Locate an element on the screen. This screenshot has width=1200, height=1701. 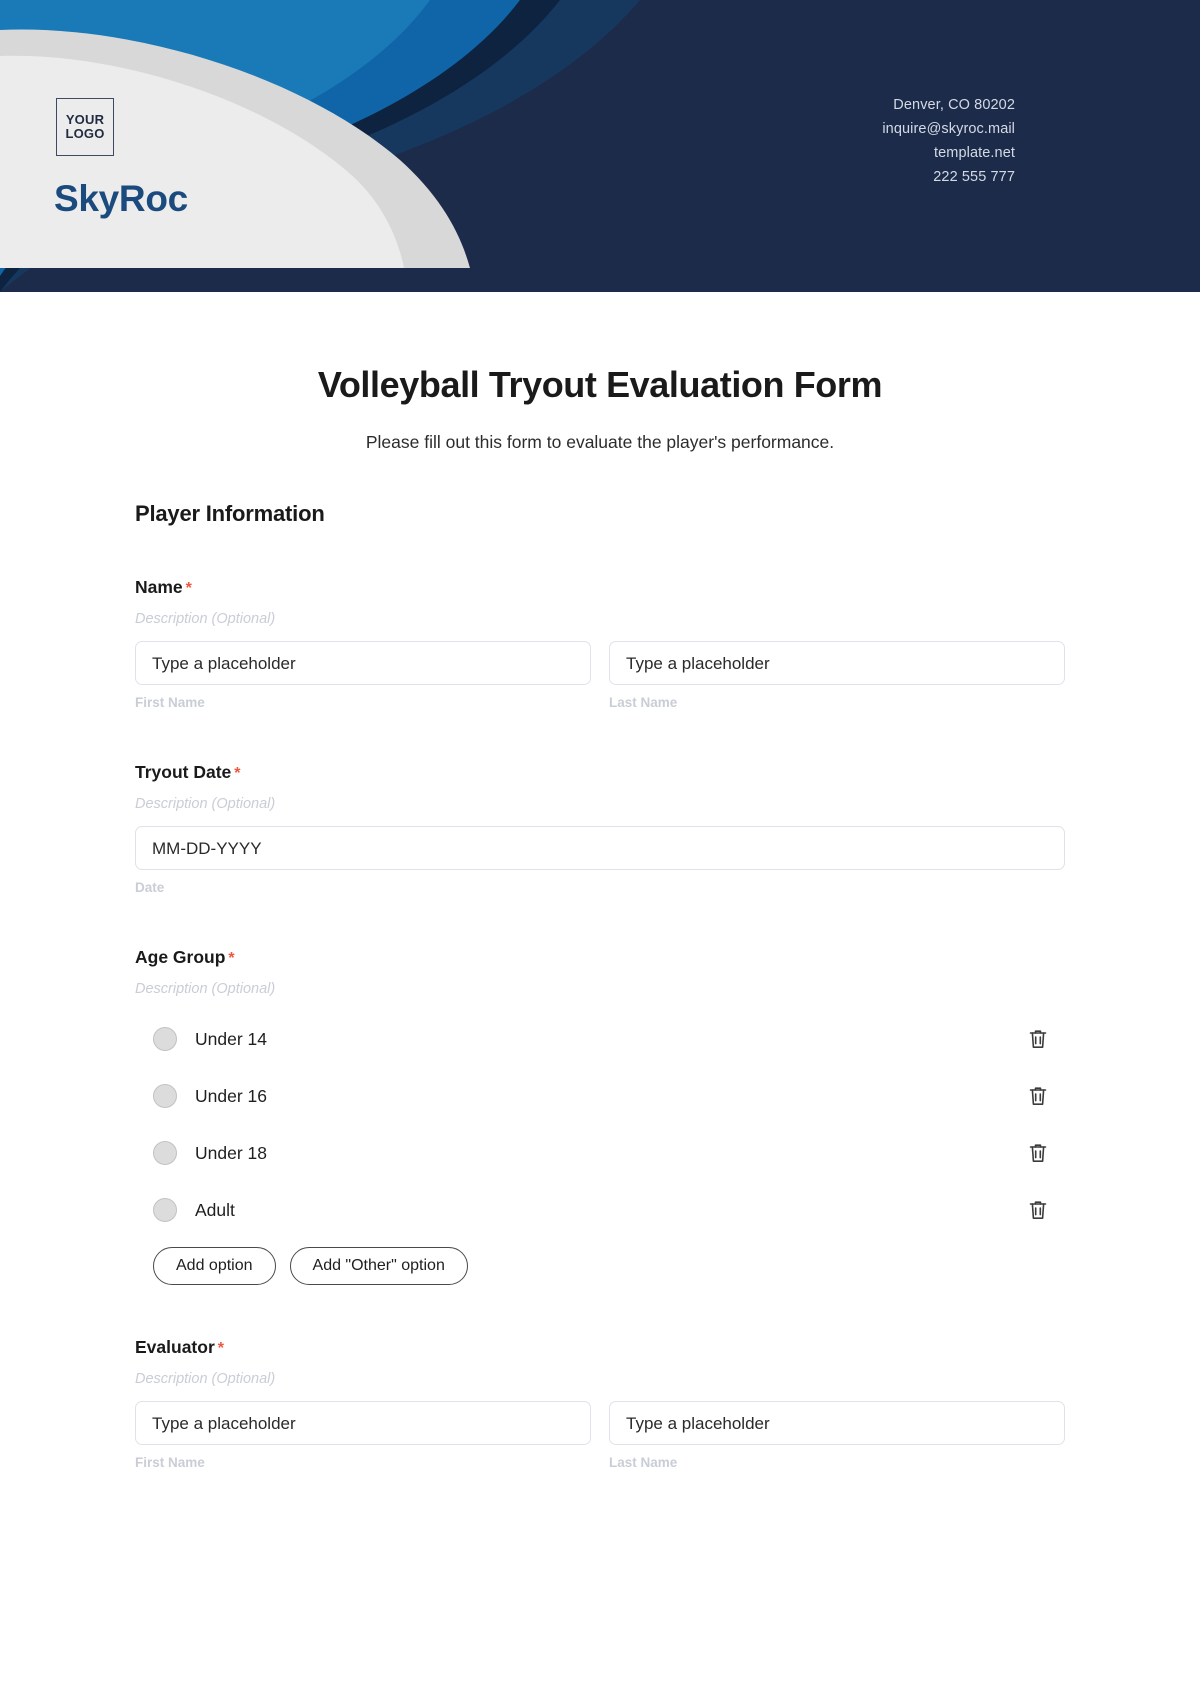
evaluator-first-name-column: Type a placeholder First Name is located at coordinates (363, 1435).